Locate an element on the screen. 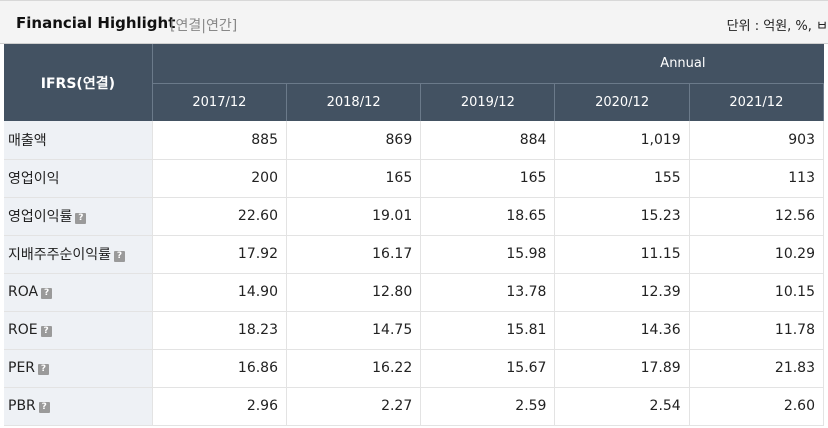 This screenshot has height=428, width=828. value-cell: 16.86 is located at coordinates (220, 368).